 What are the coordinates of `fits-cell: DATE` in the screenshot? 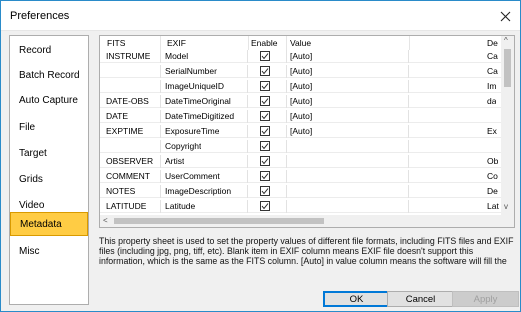 It's located at (117, 116).